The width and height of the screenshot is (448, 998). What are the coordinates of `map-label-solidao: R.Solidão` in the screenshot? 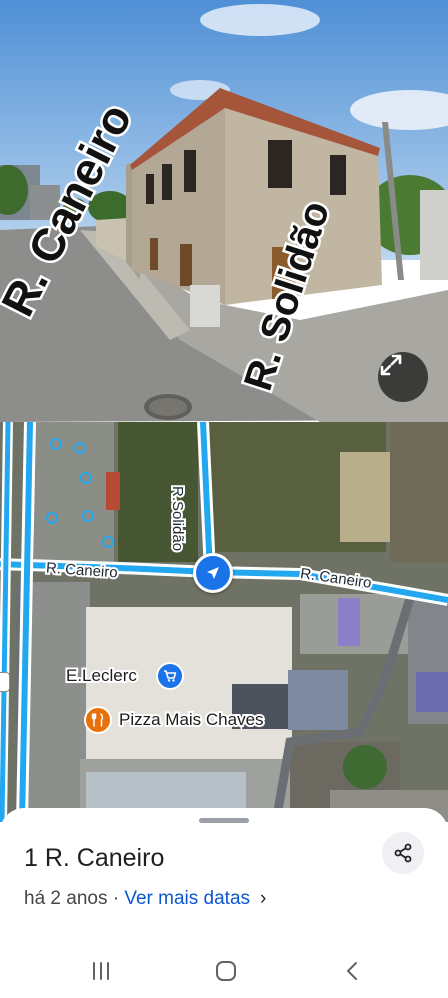 It's located at (177, 518).